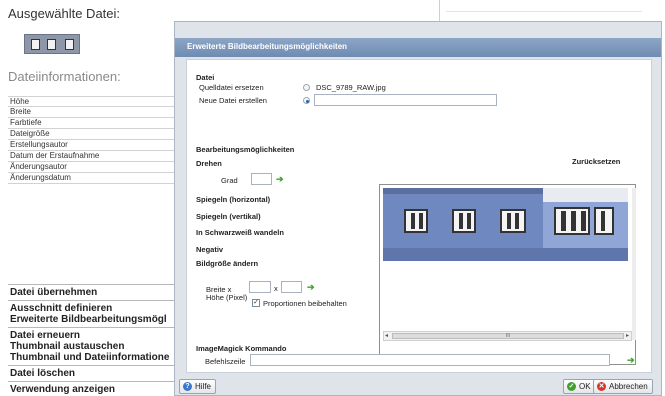 The width and height of the screenshot is (665, 396). What do you see at coordinates (430, 360) in the screenshot?
I see `command-line-input` at bounding box center [430, 360].